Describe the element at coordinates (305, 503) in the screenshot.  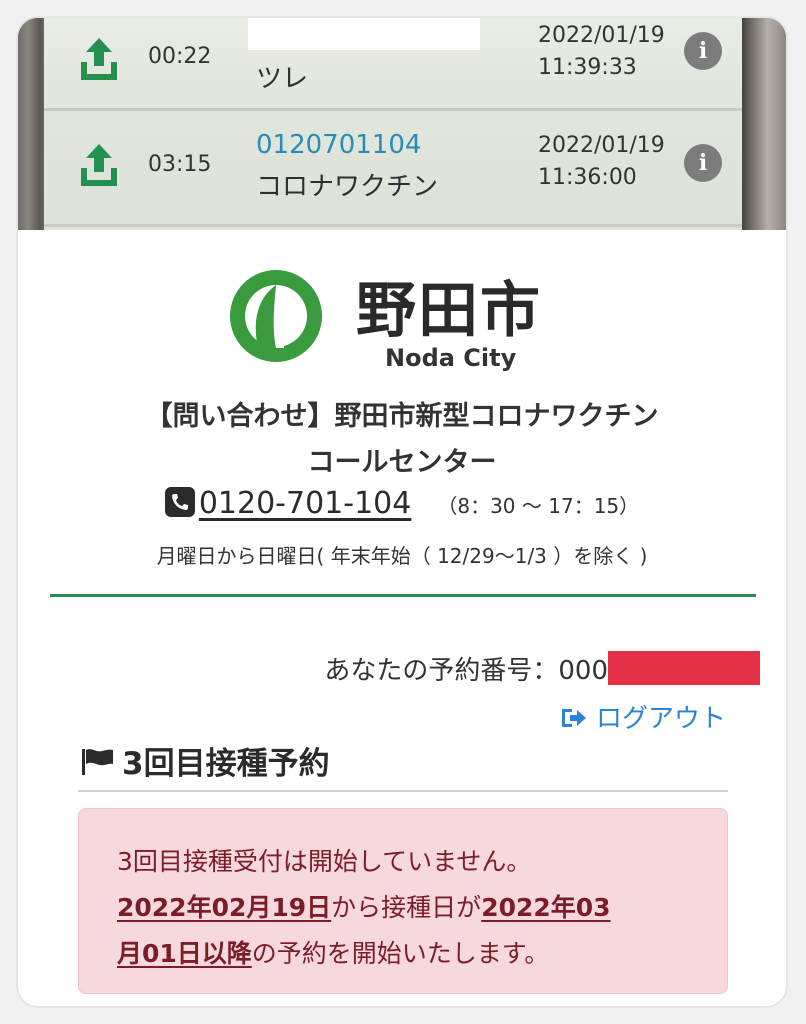
I see `phone-number-link: 0120-701-104` at that location.